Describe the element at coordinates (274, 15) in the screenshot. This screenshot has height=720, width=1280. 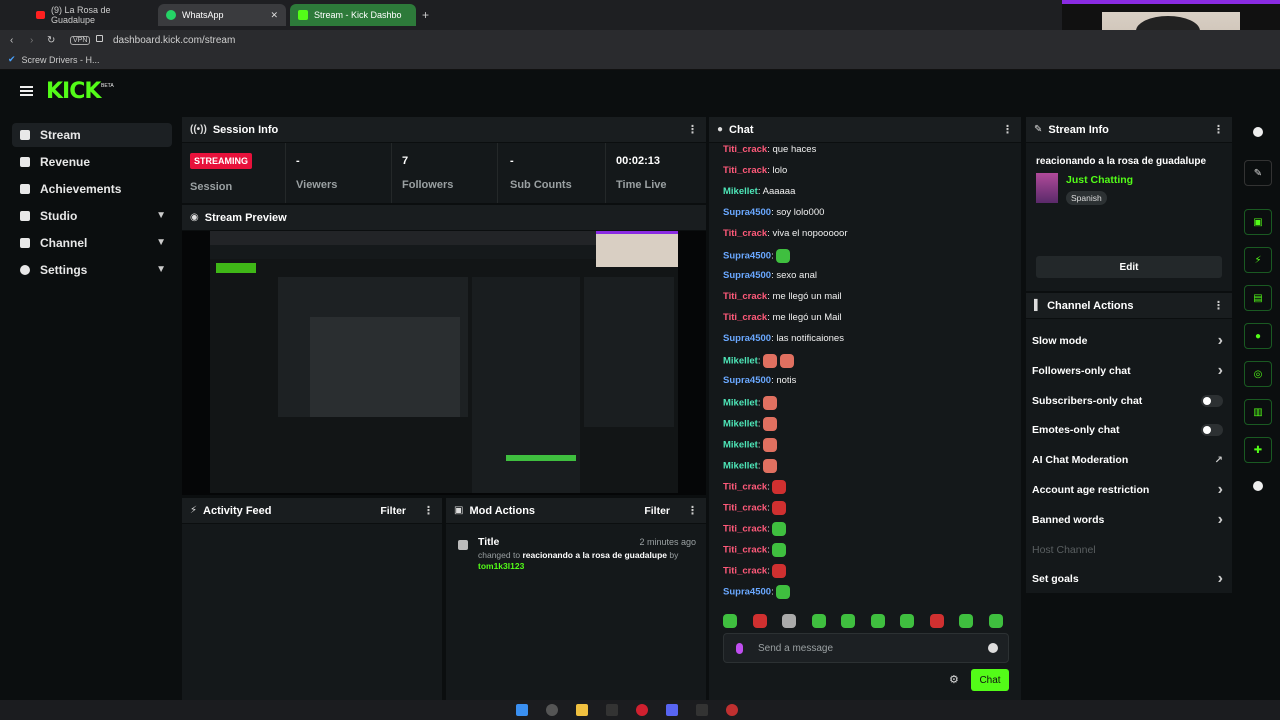
I see `close-tab-icon: ✕` at that location.